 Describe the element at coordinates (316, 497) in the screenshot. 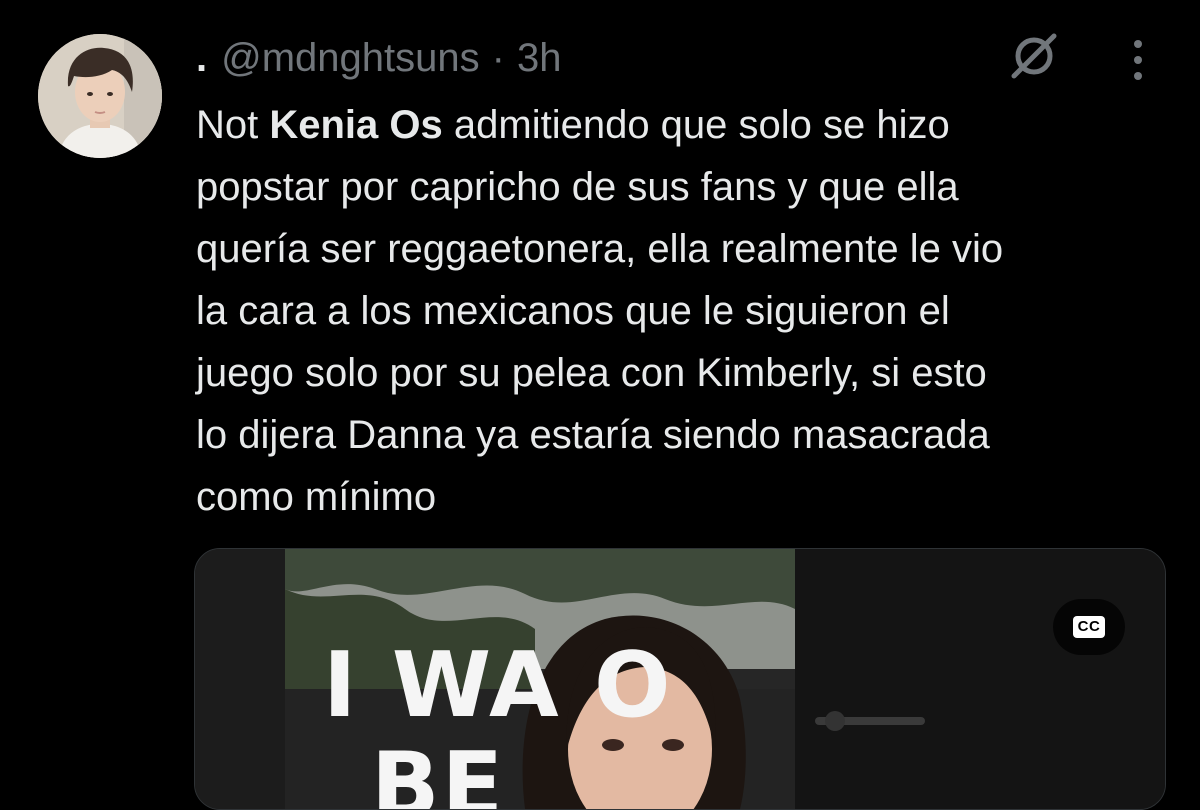

I see `tweet-text-line: como mínimo` at that location.